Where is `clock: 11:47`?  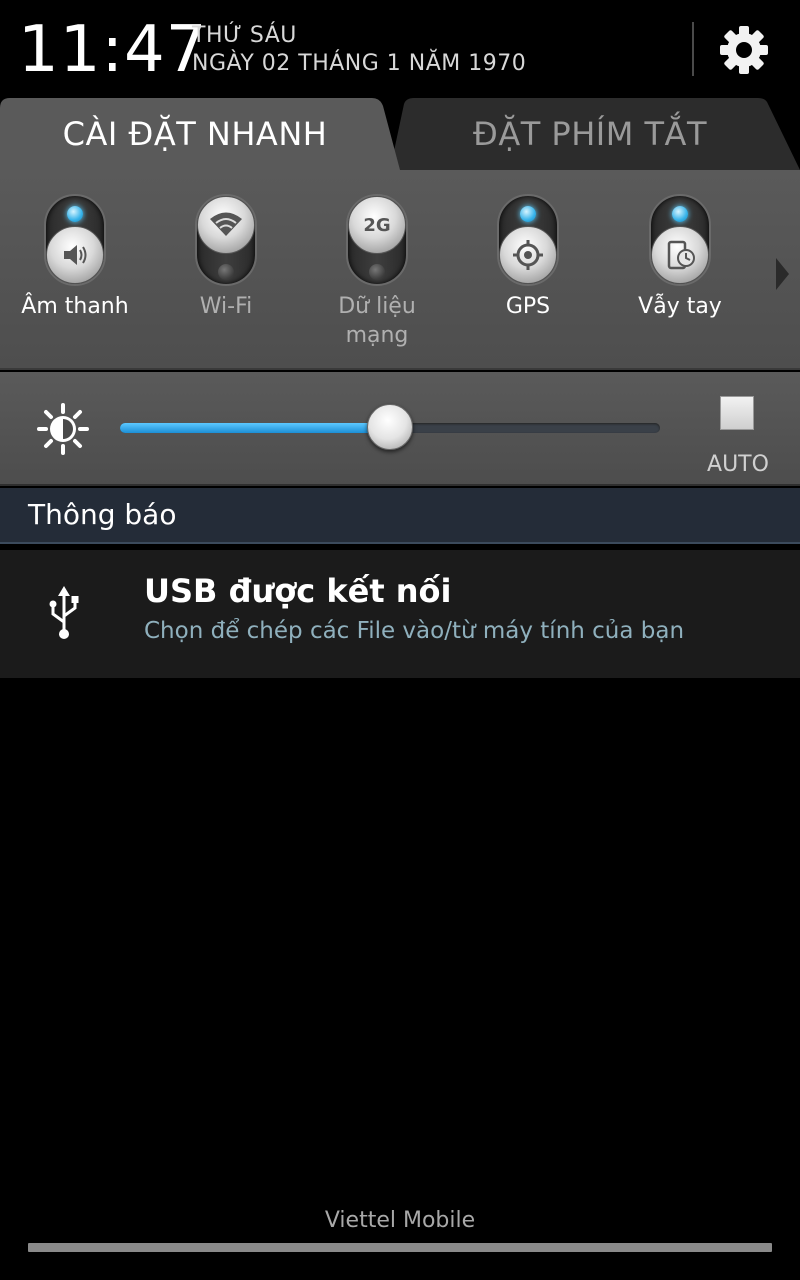 clock: 11:47 is located at coordinates (113, 50).